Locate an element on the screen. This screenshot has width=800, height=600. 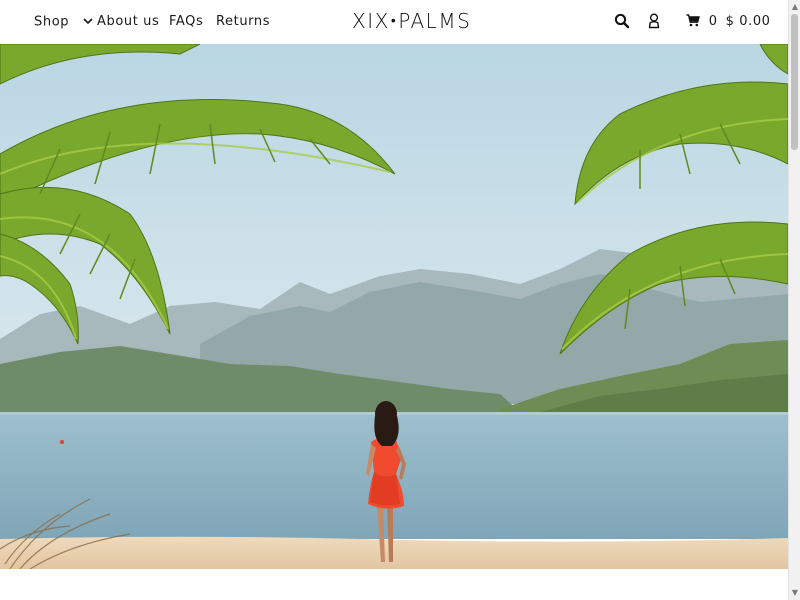
scrollbar-thumb is located at coordinates (794, 82).